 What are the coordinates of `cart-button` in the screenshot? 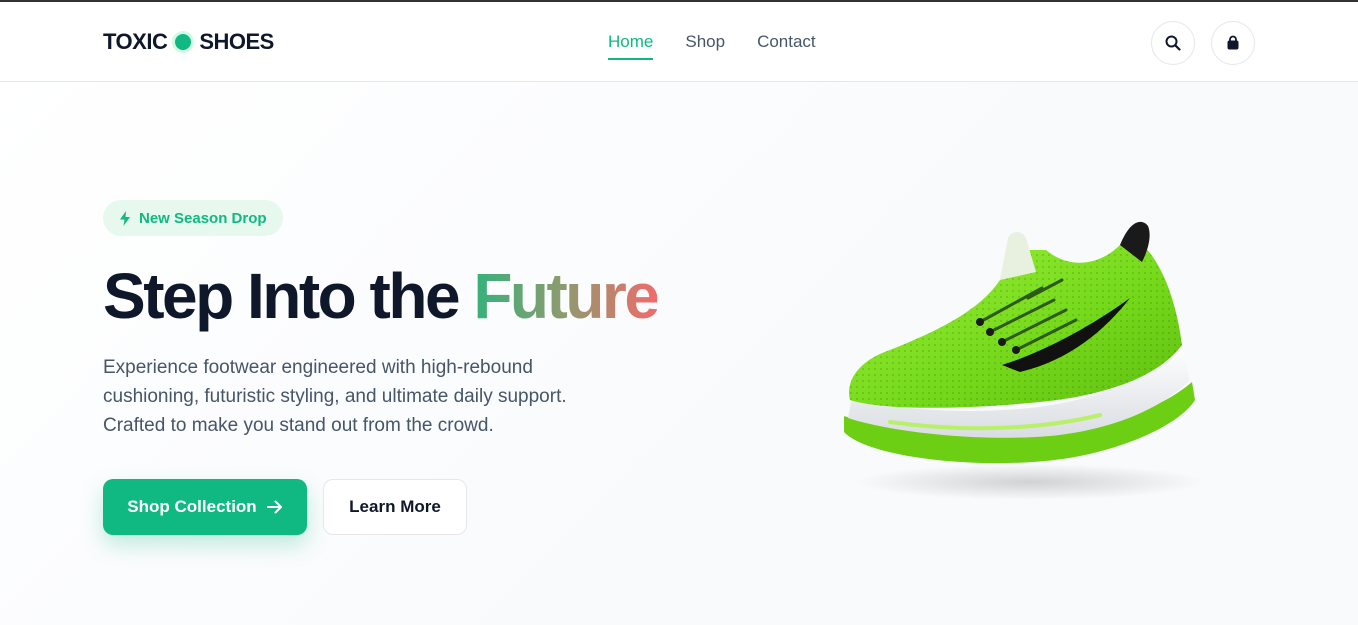 It's located at (1233, 43).